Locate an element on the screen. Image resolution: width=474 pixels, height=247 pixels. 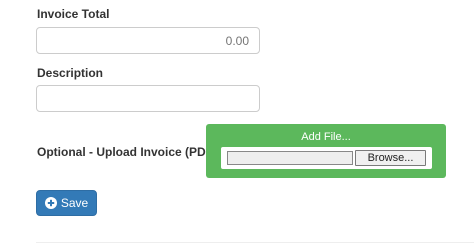
invoice-total-input is located at coordinates (148, 40).